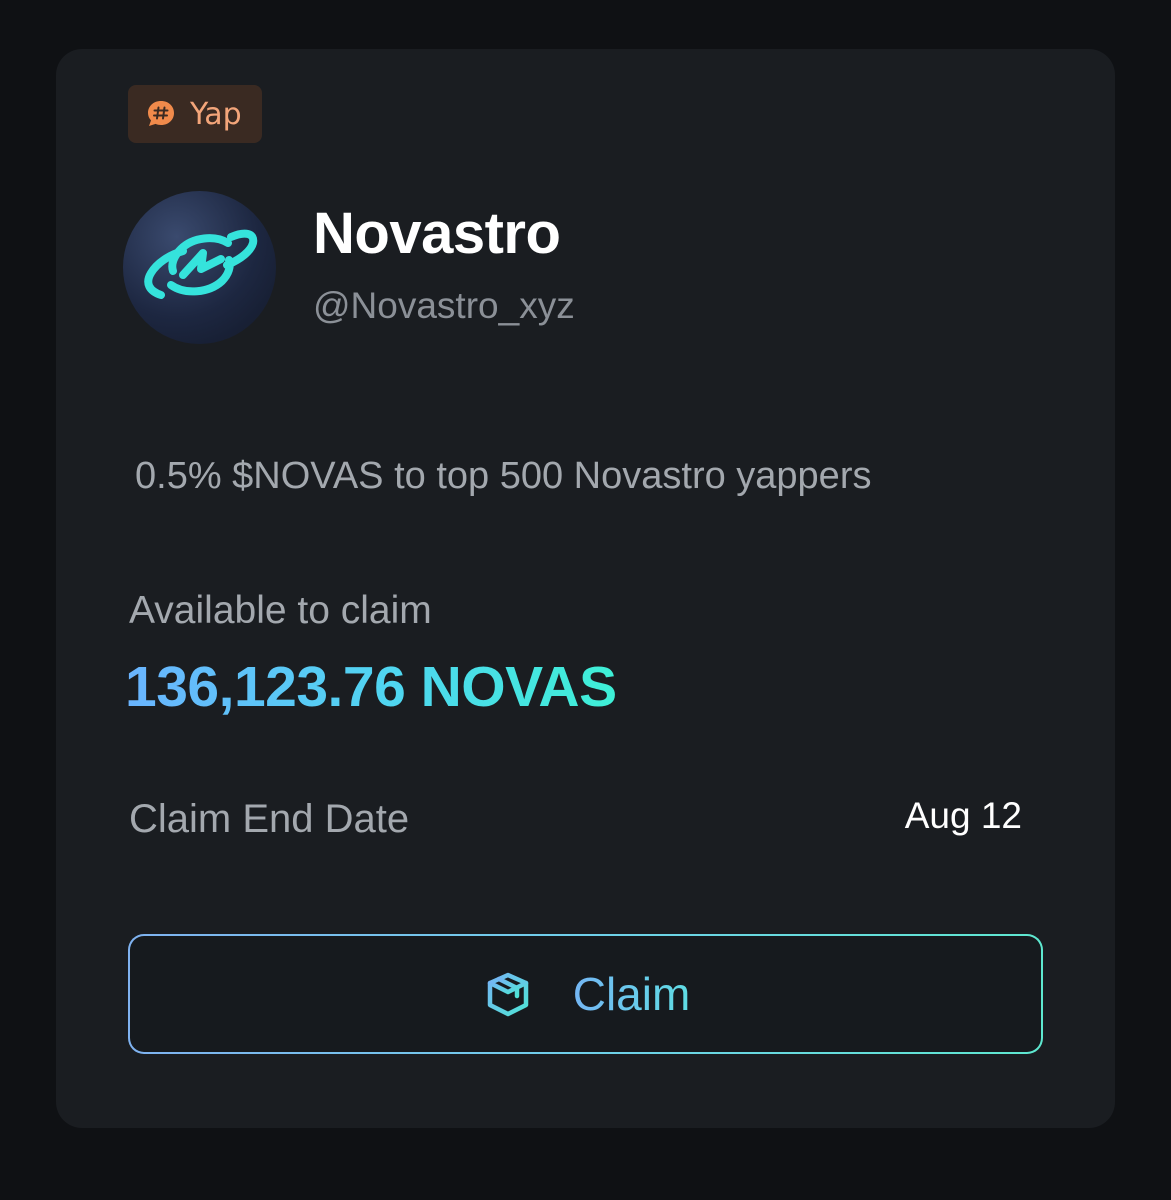 The image size is (1171, 1200). I want to click on claim-button-label: Claim, so click(631, 994).